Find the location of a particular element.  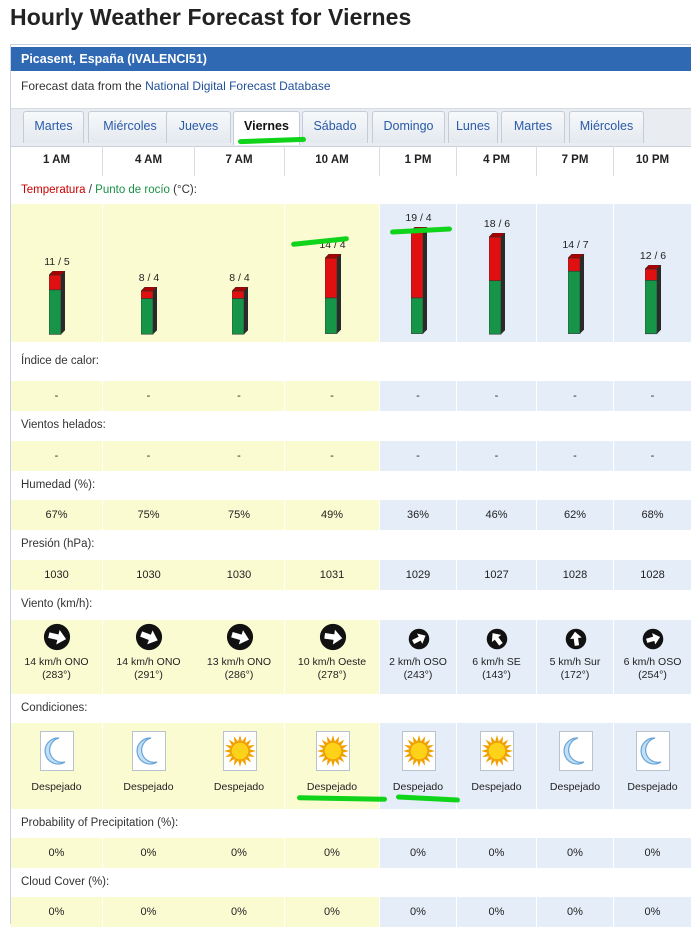

humidity-cell: 46% is located at coordinates (497, 515).